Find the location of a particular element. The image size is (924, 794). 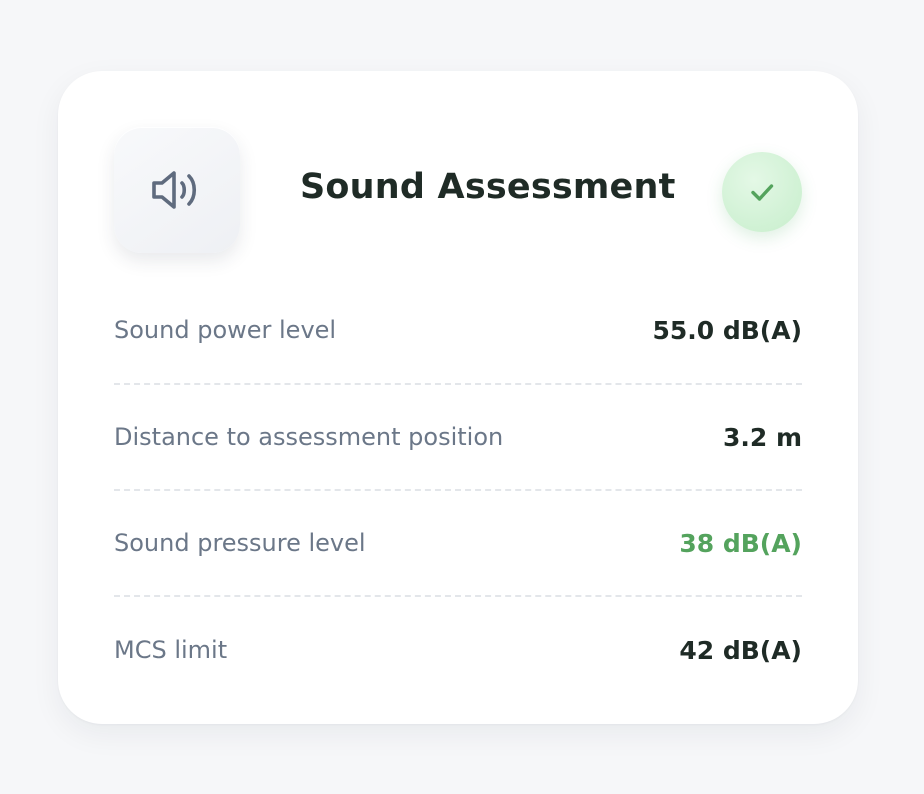

row-label: MCS limit is located at coordinates (171, 650).